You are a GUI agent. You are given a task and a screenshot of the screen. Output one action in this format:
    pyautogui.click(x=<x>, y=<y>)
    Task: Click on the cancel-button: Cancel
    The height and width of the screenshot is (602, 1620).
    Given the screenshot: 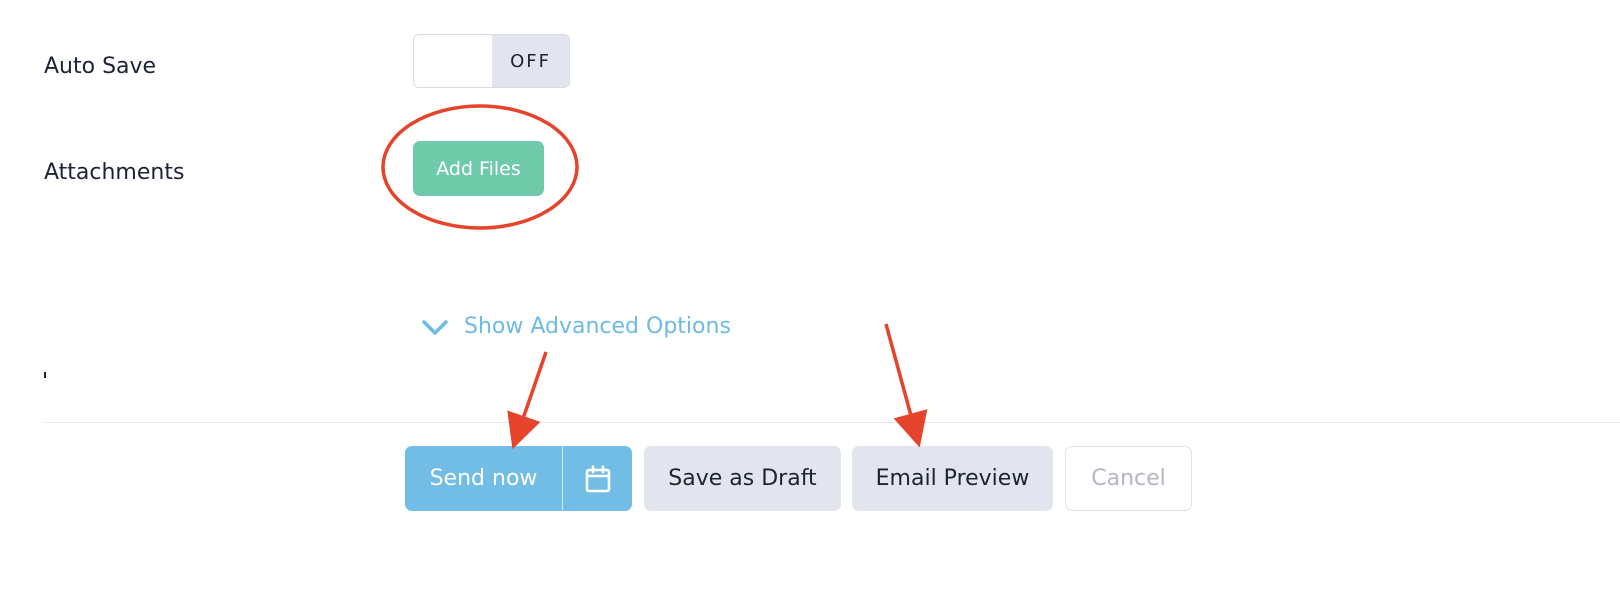 What is the action you would take?
    pyautogui.click(x=1128, y=478)
    